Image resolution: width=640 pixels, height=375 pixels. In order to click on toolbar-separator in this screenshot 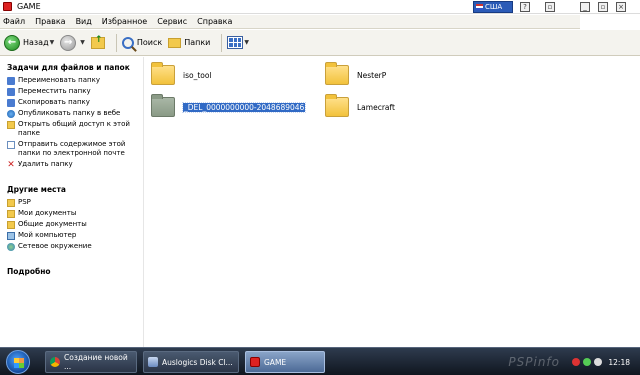, I will do `click(116, 42)`.